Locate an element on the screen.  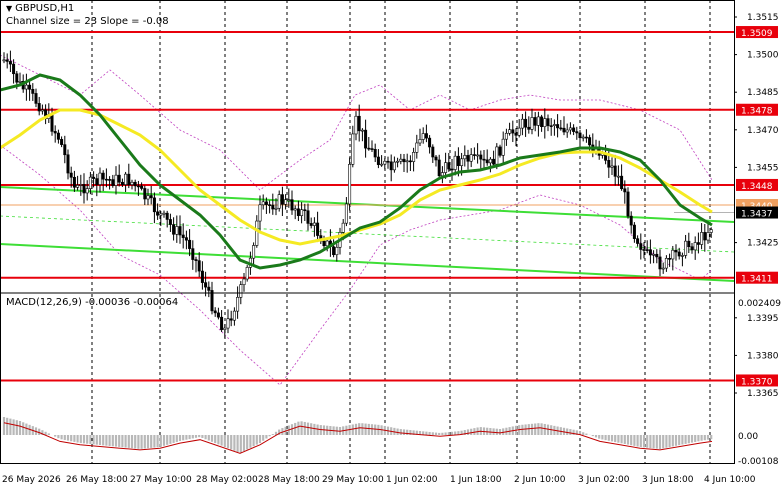
dropdown-triangle-icon: ▼ is located at coordinates (9, 8).